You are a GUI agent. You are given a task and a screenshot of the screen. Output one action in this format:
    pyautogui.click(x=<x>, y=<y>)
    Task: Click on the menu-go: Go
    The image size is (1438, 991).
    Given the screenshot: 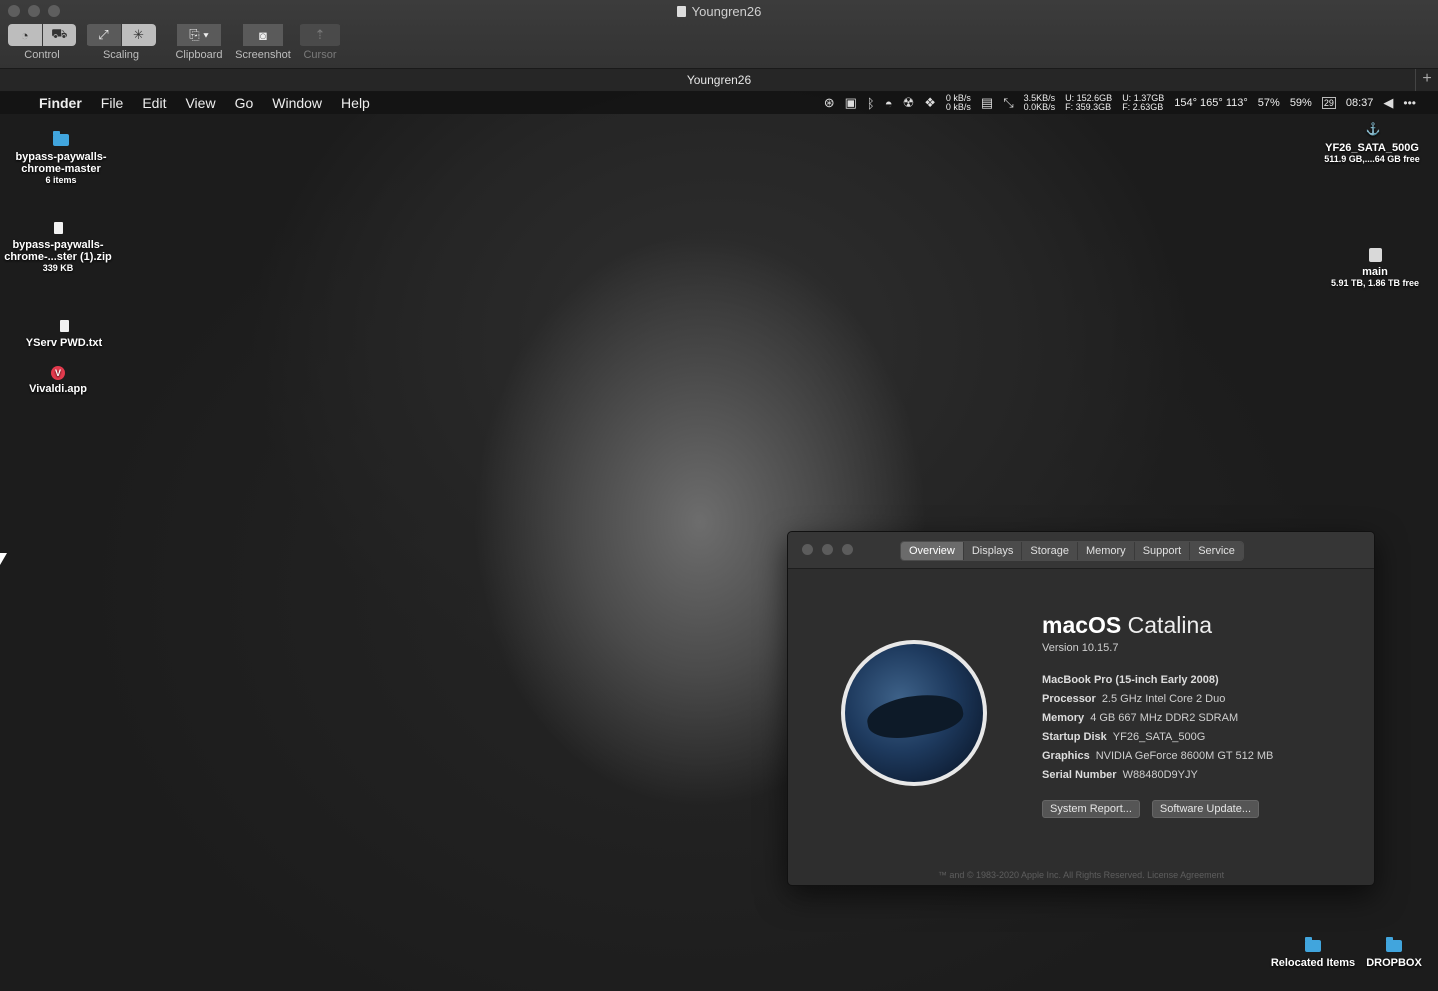 What is the action you would take?
    pyautogui.click(x=244, y=103)
    